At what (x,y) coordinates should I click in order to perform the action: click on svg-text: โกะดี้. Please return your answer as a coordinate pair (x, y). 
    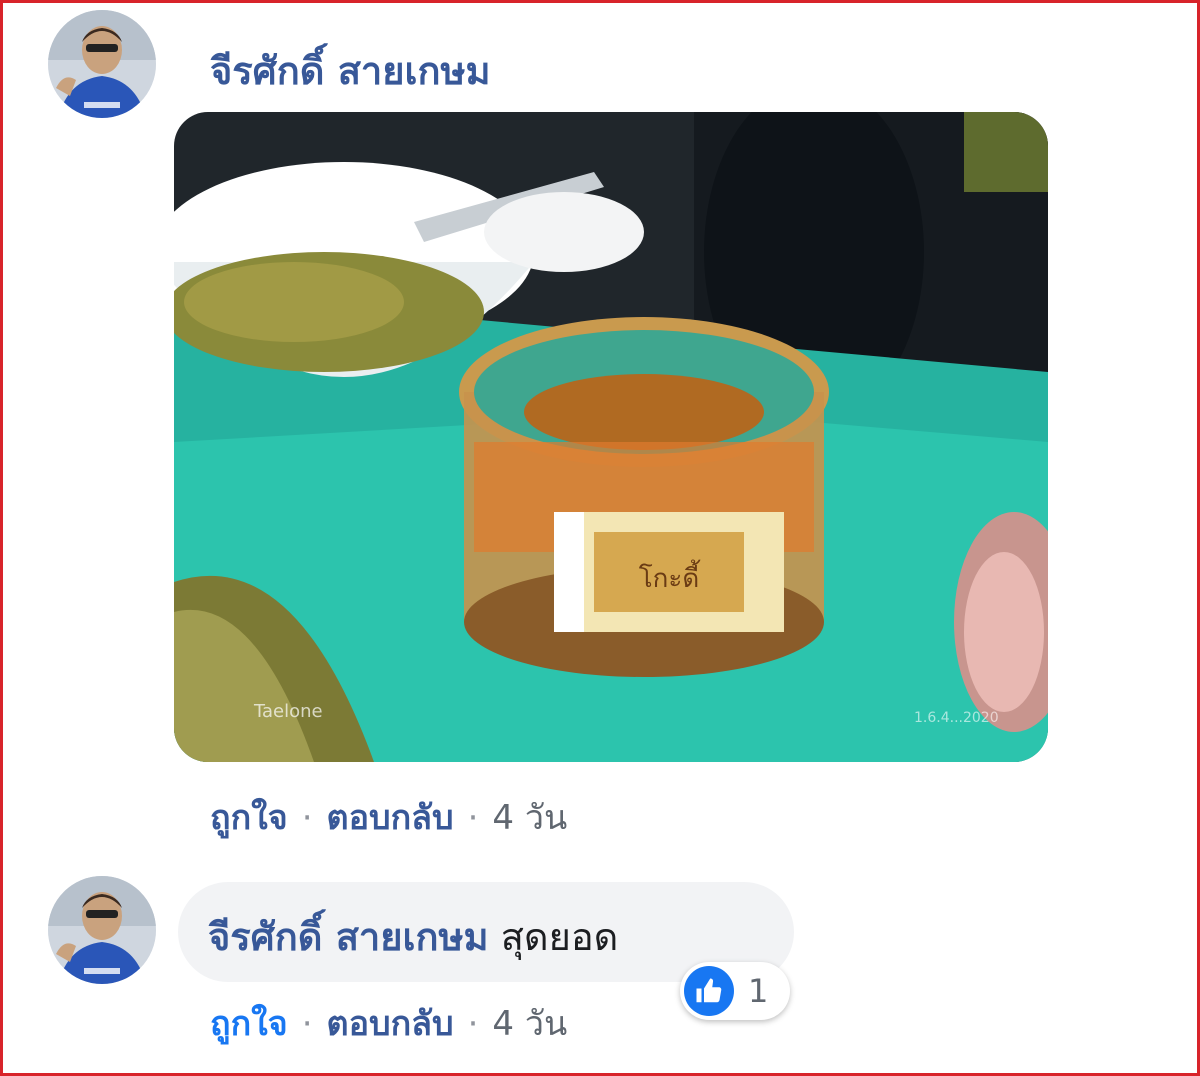
    Looking at the image, I should click on (670, 576).